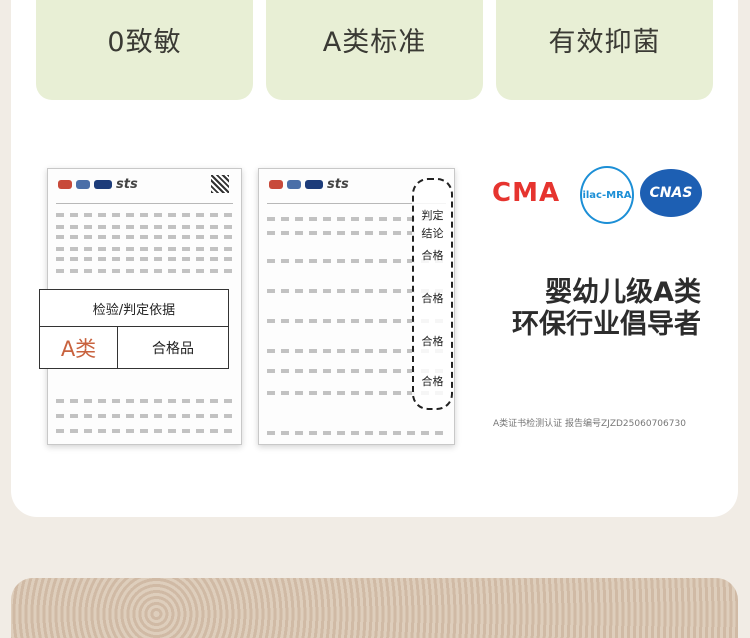 This screenshot has width=750, height=638. I want to click on qr-code-icon, so click(220, 184).